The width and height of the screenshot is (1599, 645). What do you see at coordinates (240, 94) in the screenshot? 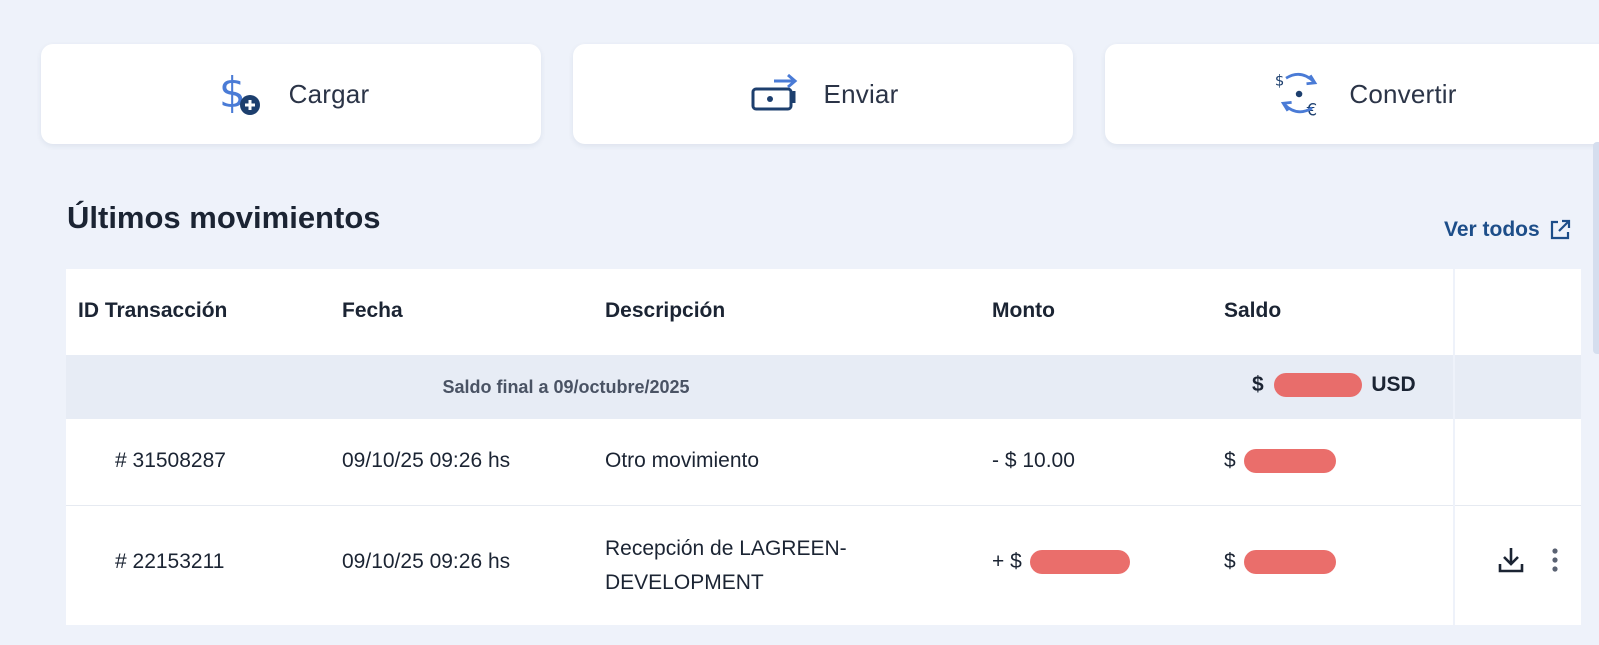
I see `dollar-plus-icon: $` at bounding box center [240, 94].